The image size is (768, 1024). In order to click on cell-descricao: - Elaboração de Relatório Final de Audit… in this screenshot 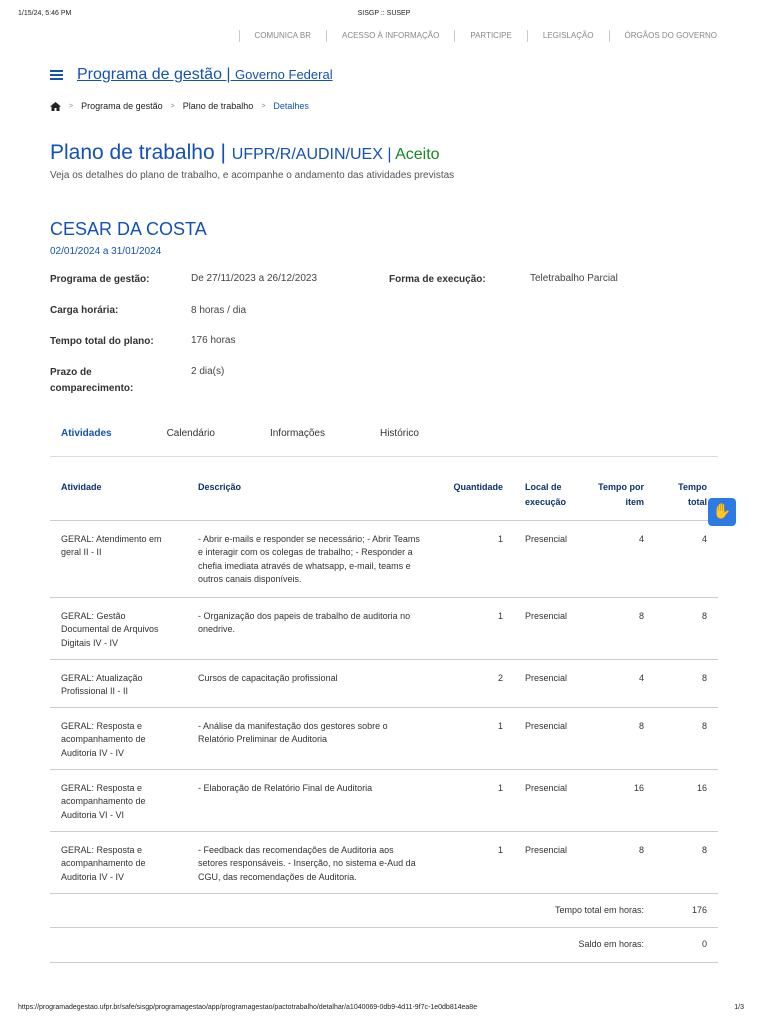, I will do `click(311, 800)`.